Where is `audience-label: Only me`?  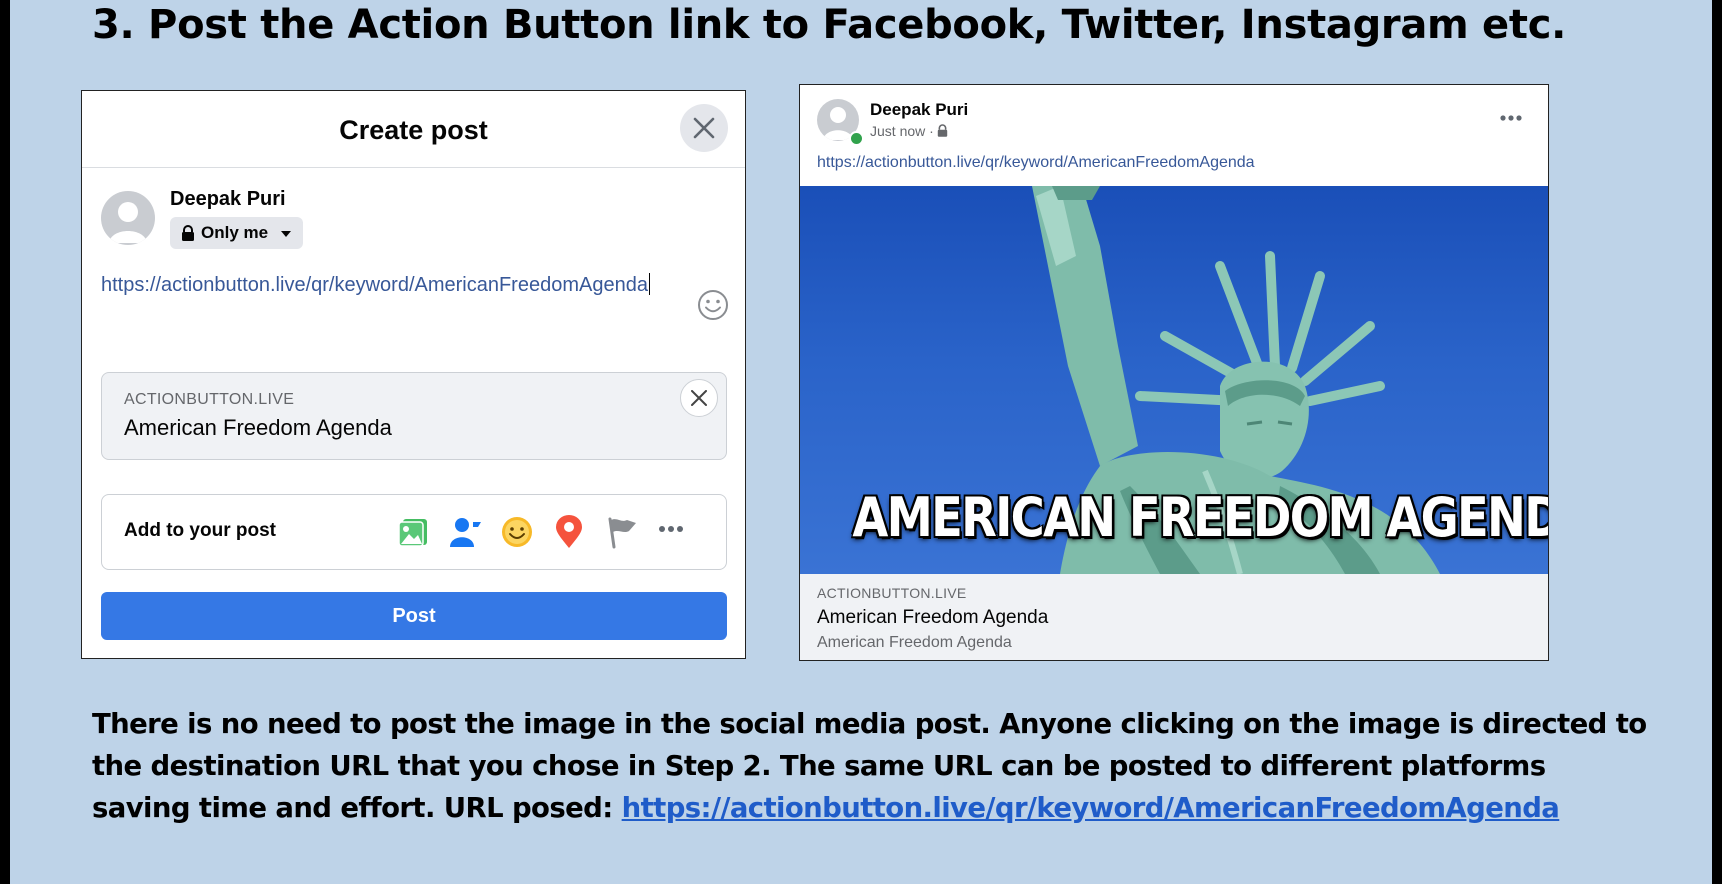 audience-label: Only me is located at coordinates (235, 232).